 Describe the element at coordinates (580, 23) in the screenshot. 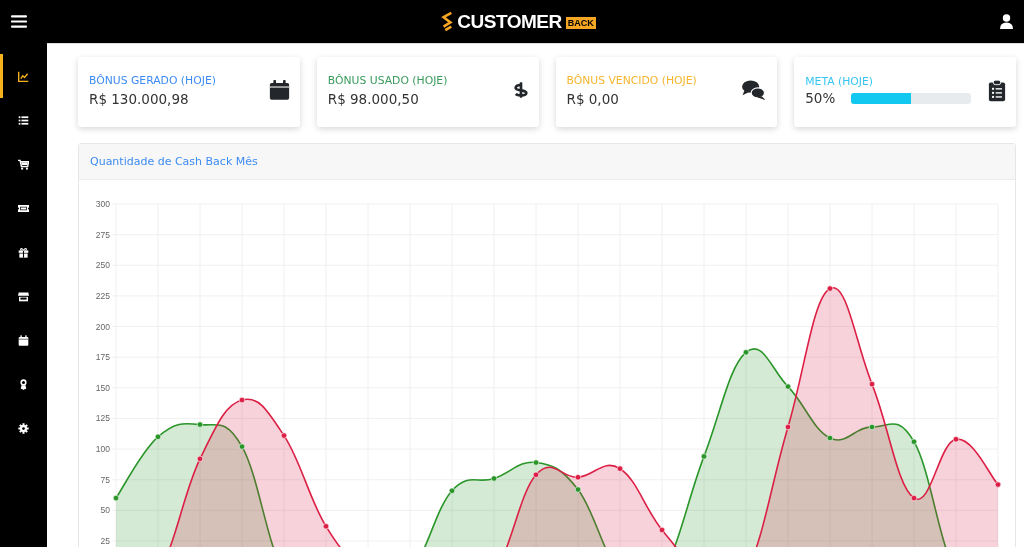

I see `logo-badge: BACK` at that location.